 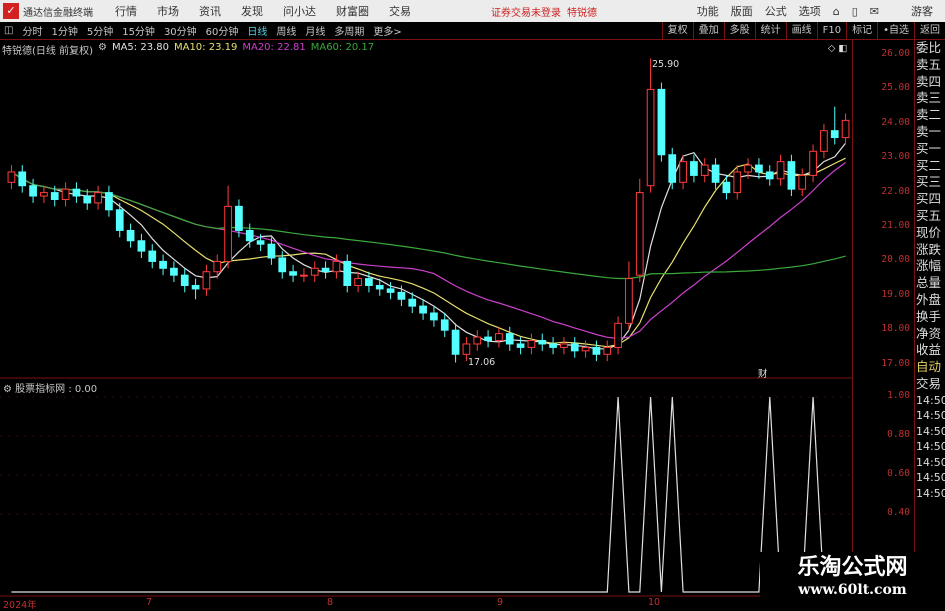 I want to click on x-axis-label: 10, so click(x=654, y=602).